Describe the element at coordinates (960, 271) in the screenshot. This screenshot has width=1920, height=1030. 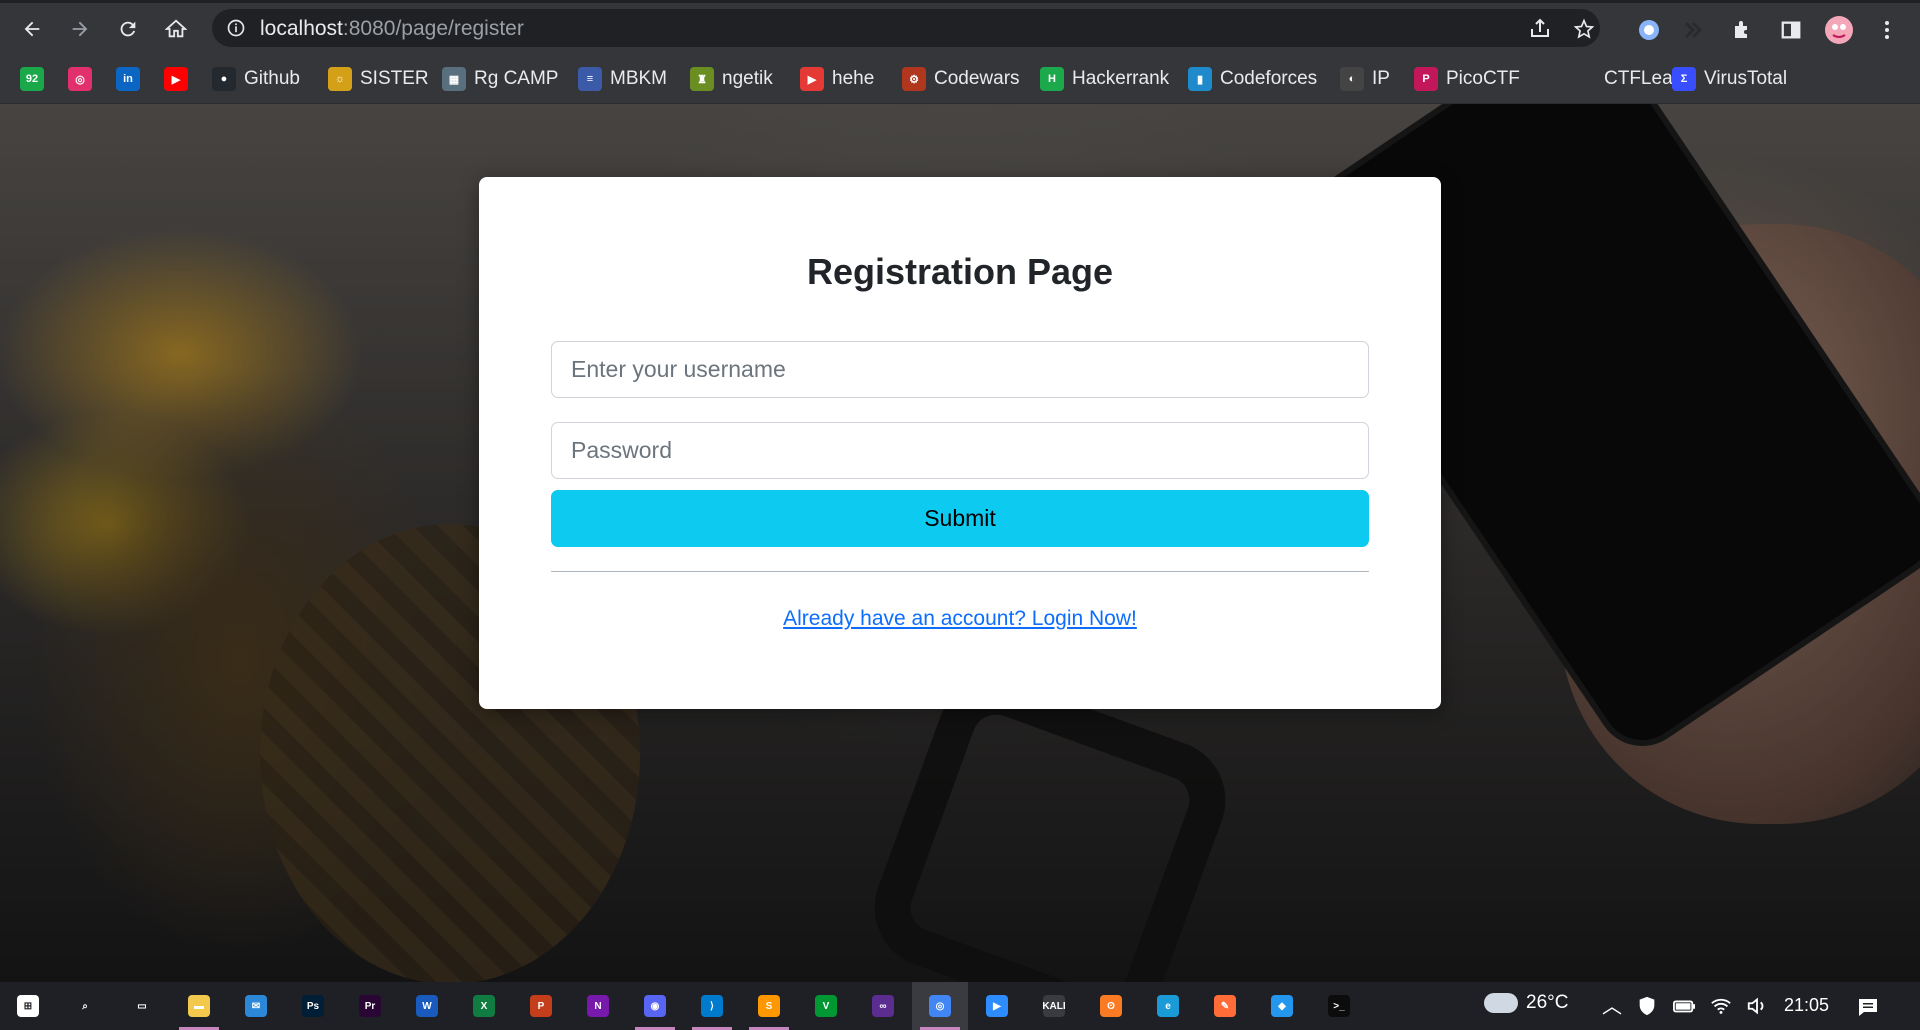
I see `page-title: Registration Page` at that location.